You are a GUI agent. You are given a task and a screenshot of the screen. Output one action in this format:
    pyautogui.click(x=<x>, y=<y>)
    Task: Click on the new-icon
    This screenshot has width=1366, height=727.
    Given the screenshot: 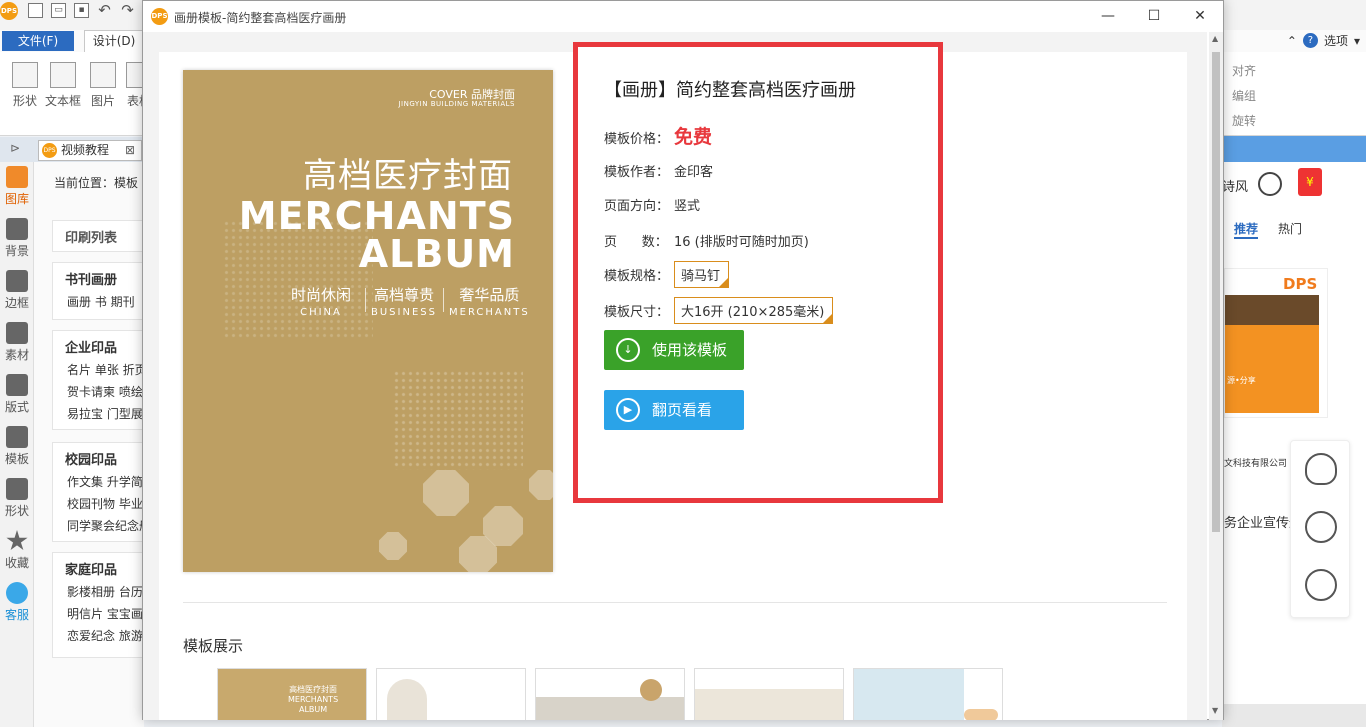 What is the action you would take?
    pyautogui.click(x=35, y=10)
    